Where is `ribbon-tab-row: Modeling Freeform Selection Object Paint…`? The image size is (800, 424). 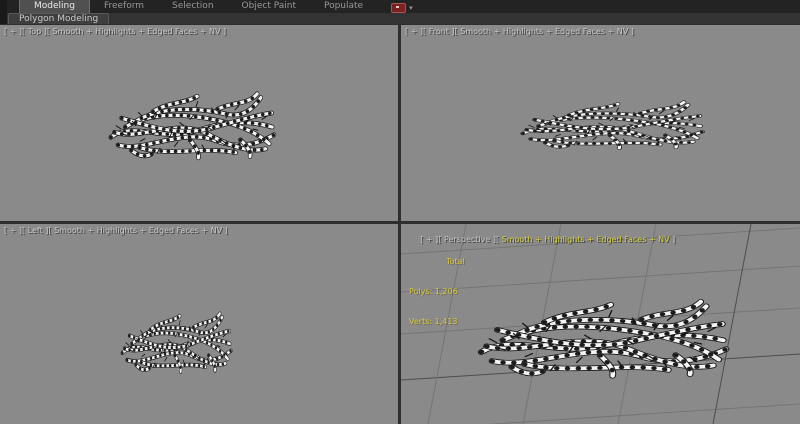 ribbon-tab-row: Modeling Freeform Selection Object Paint… is located at coordinates (403, 6).